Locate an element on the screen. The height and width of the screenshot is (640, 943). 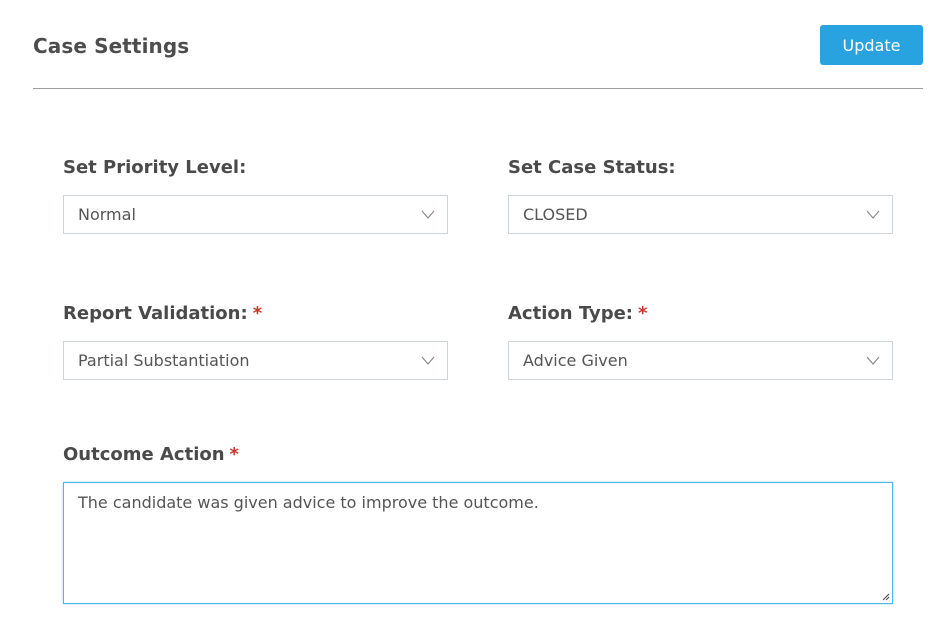
page-title: Case Settings is located at coordinates (111, 46).